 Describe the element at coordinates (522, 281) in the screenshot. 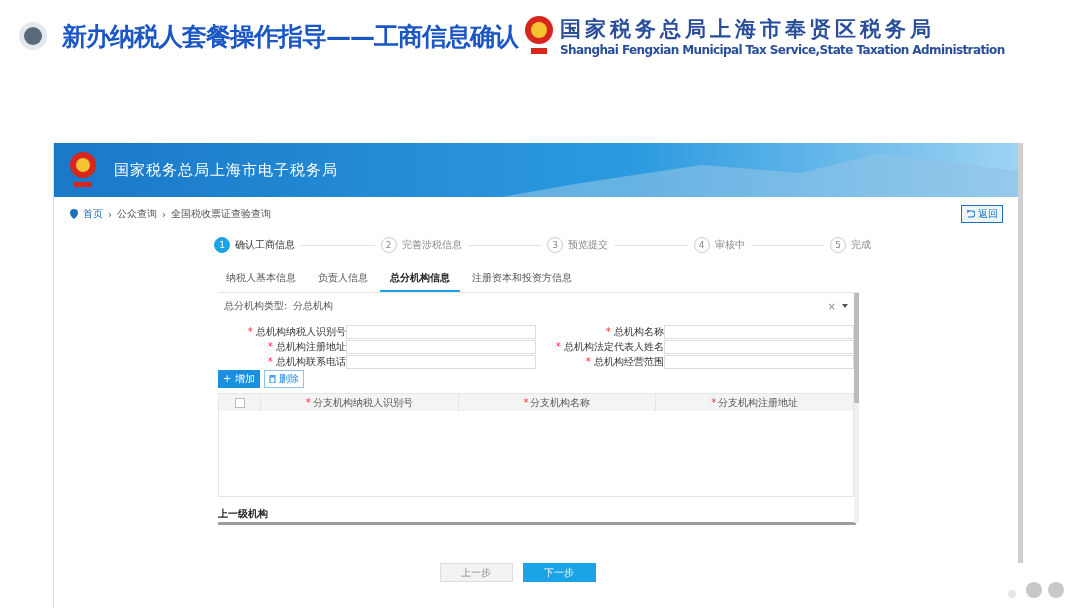

I see `tab: 注册资本和投资方信息` at that location.